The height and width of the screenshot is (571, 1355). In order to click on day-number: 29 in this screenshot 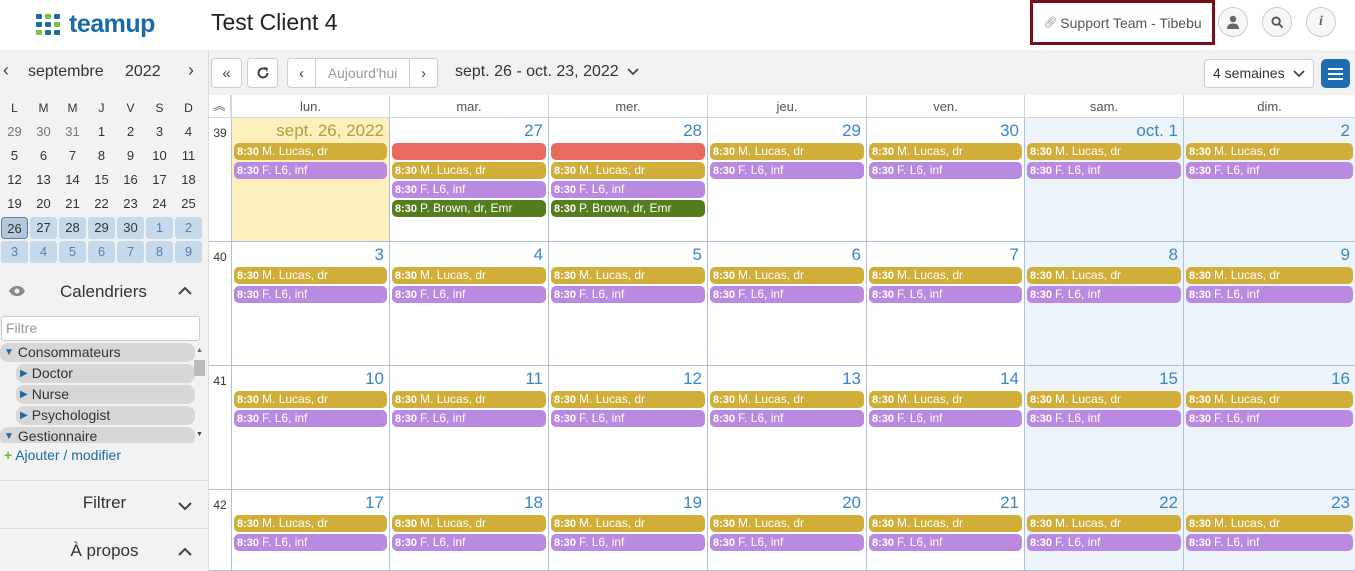, I will do `click(851, 131)`.